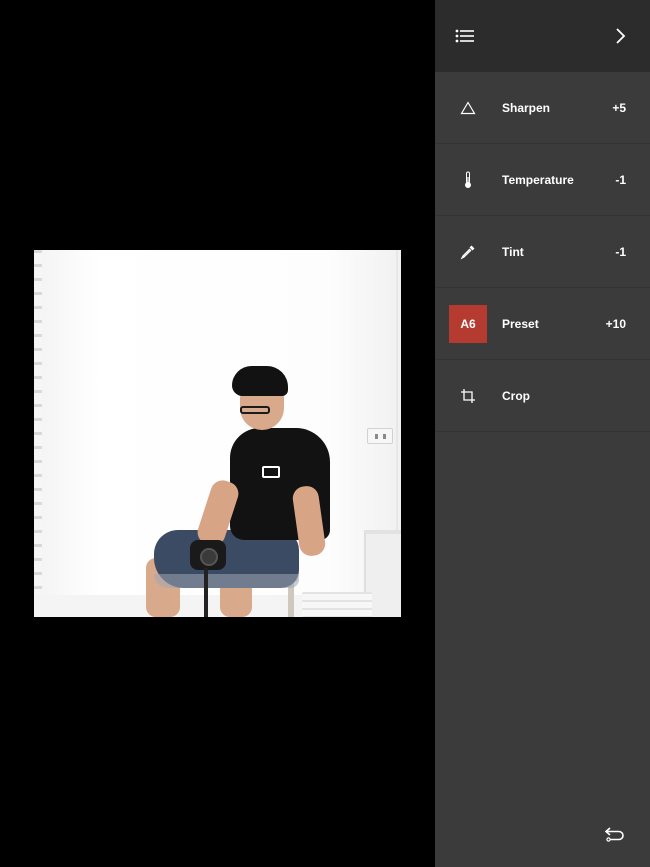  I want to click on thermometer-icon, so click(468, 180).